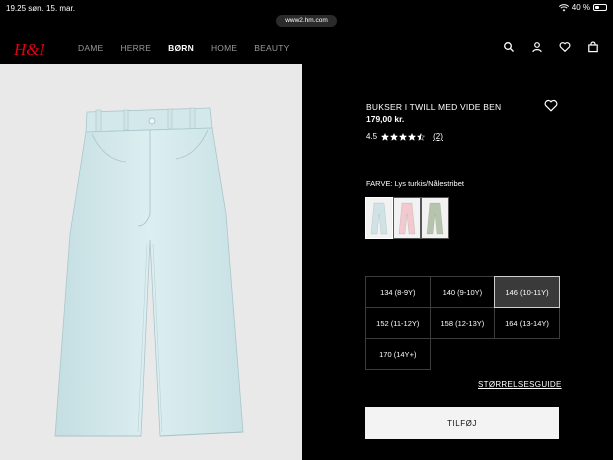 The height and width of the screenshot is (460, 613). I want to click on heart-icon, so click(551, 105).